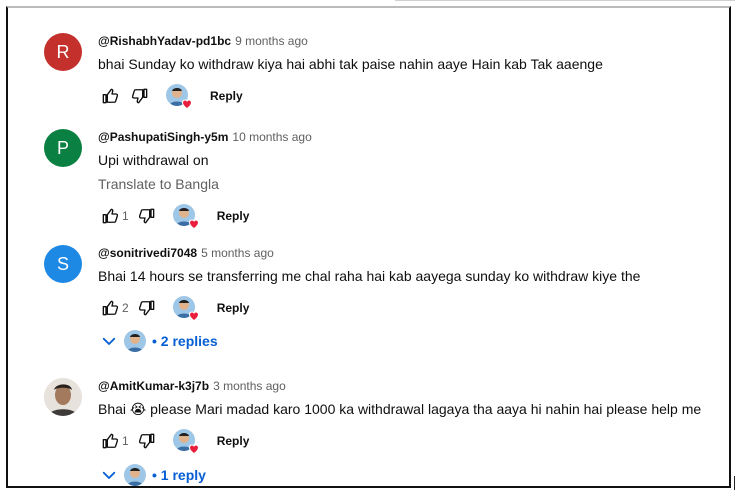  Describe the element at coordinates (411, 184) in the screenshot. I see `translate-link: Translate to Bangla` at that location.